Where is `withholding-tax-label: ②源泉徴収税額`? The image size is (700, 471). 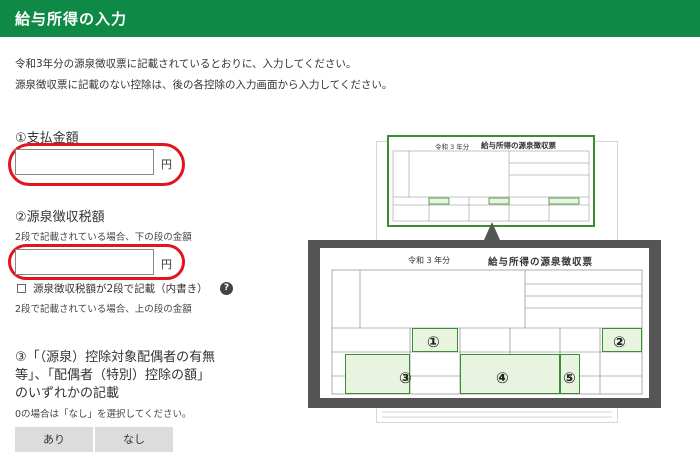 withholding-tax-label: ②源泉徴収税額 is located at coordinates (60, 217).